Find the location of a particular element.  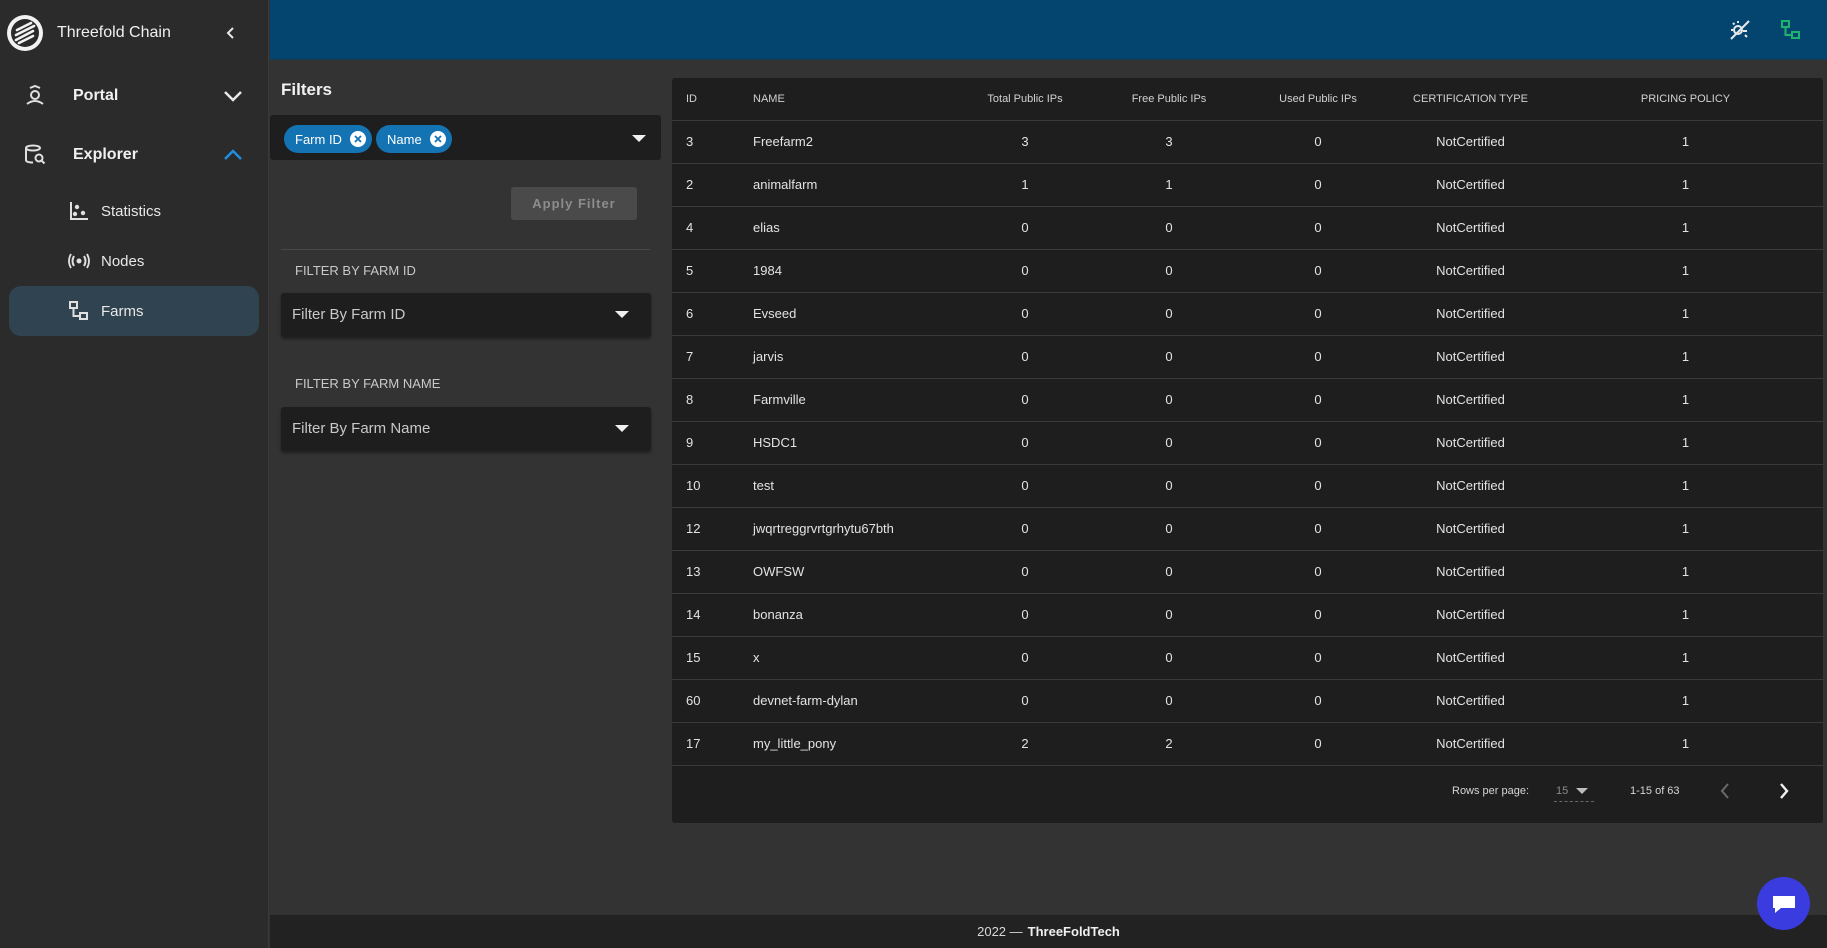

chip-farm-id: Farm ID is located at coordinates (328, 139).